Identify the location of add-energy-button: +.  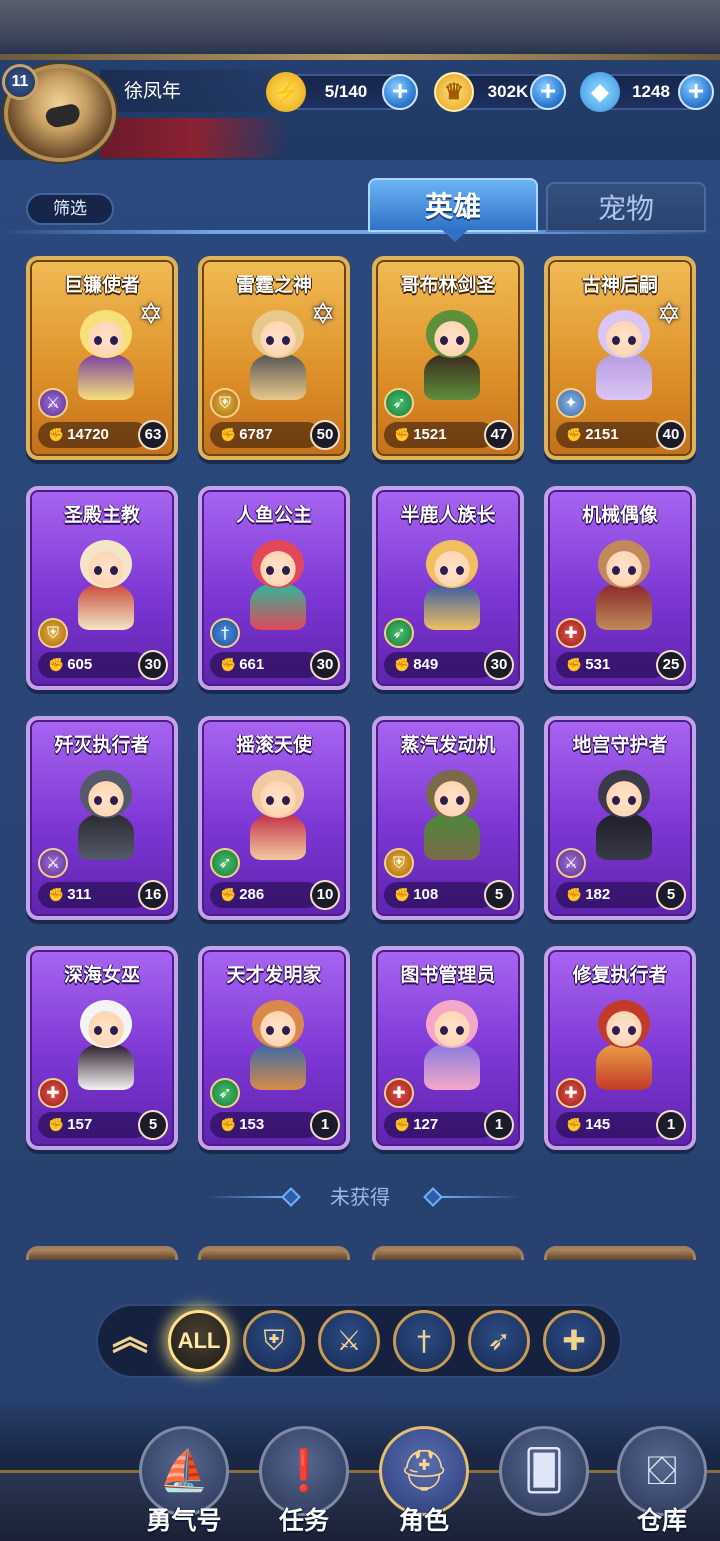
(400, 92).